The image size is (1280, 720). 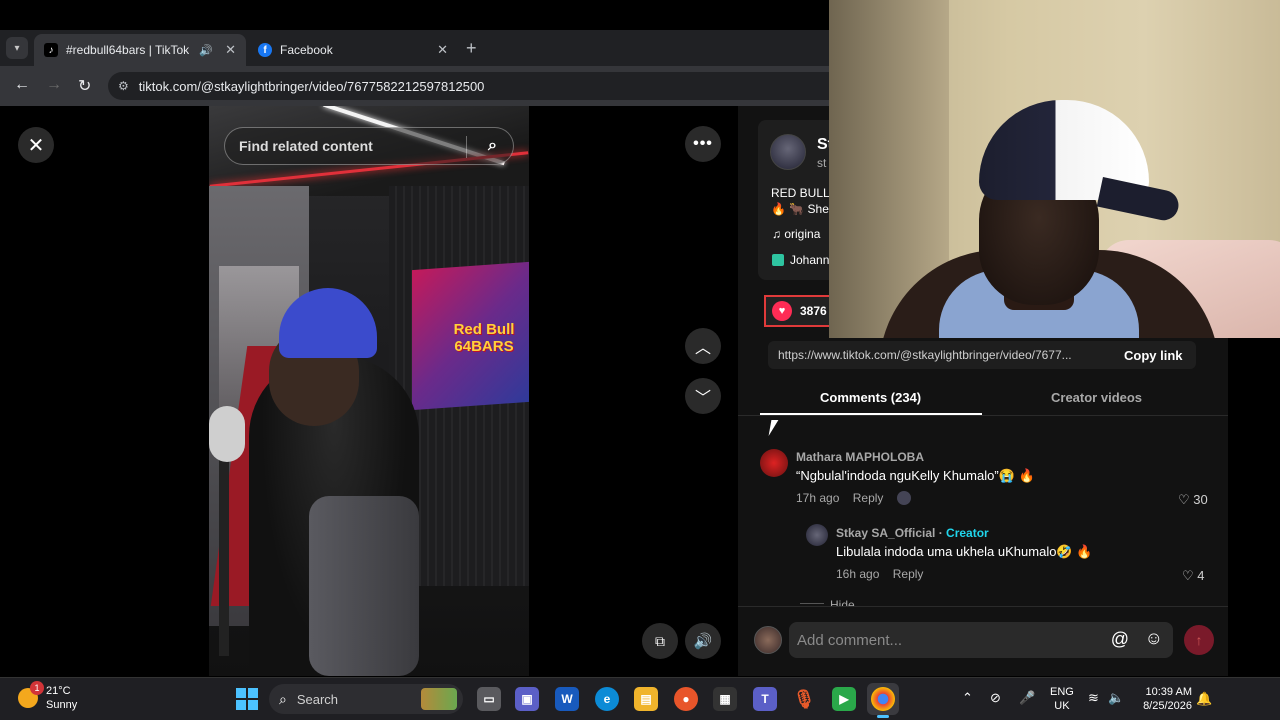 I want to click on more-options-button: •••, so click(x=703, y=144).